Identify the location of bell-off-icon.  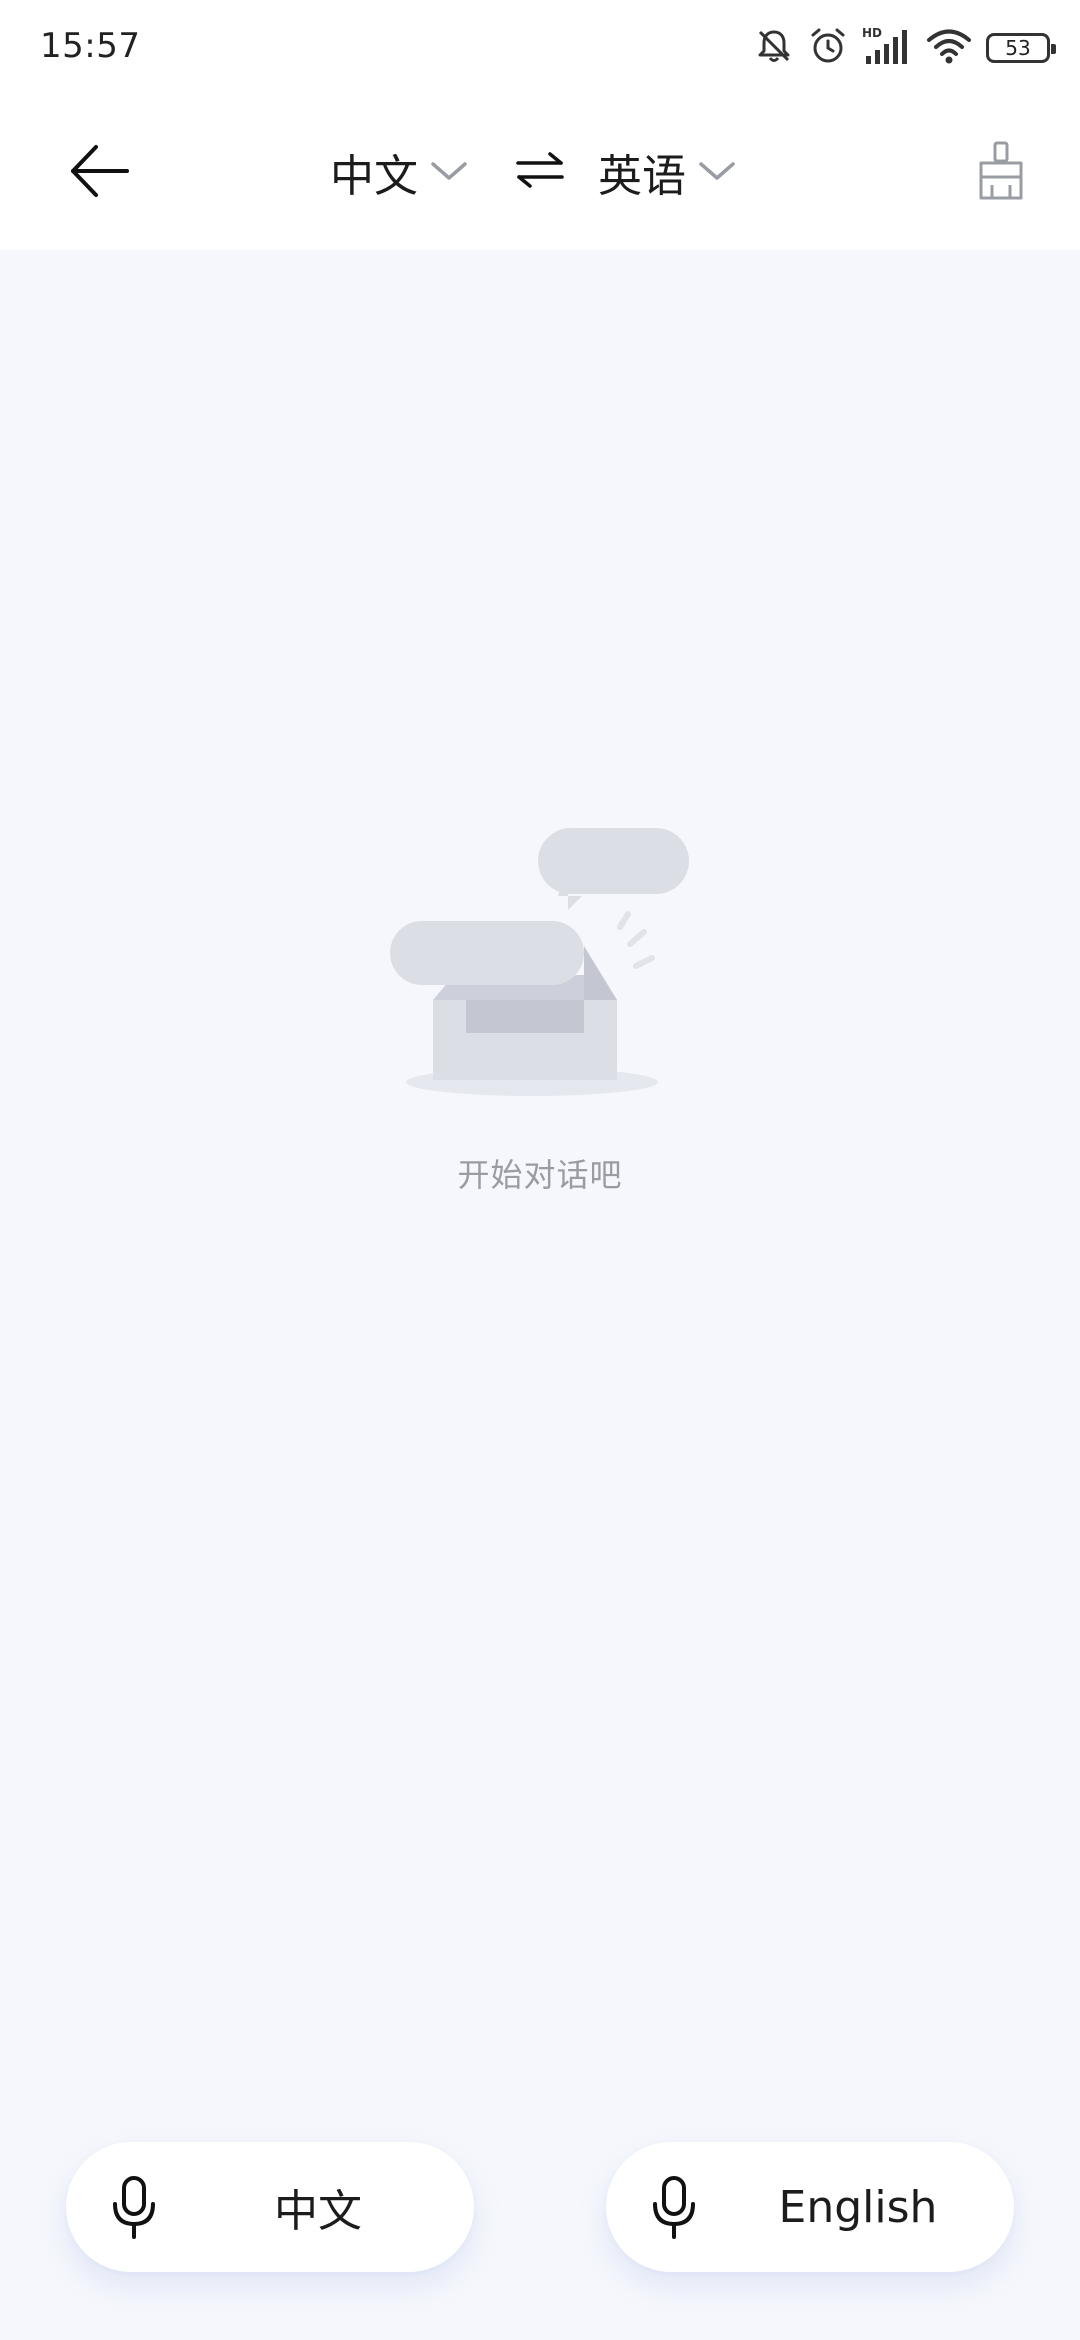
(774, 48).